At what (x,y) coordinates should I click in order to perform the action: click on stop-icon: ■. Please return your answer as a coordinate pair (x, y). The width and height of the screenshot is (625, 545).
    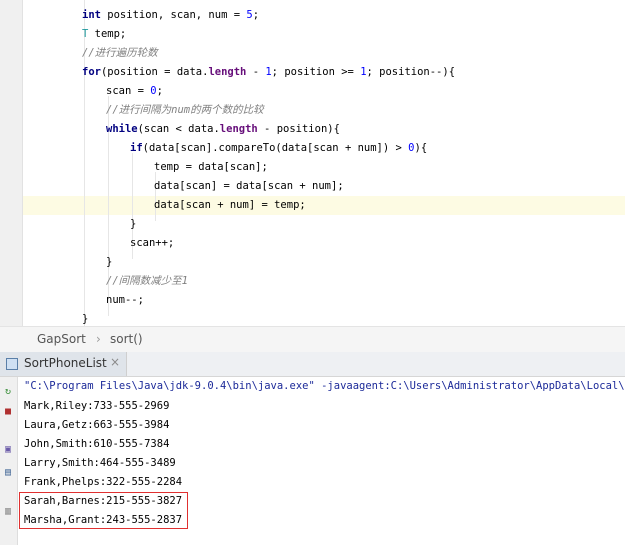
    Looking at the image, I should click on (8, 412).